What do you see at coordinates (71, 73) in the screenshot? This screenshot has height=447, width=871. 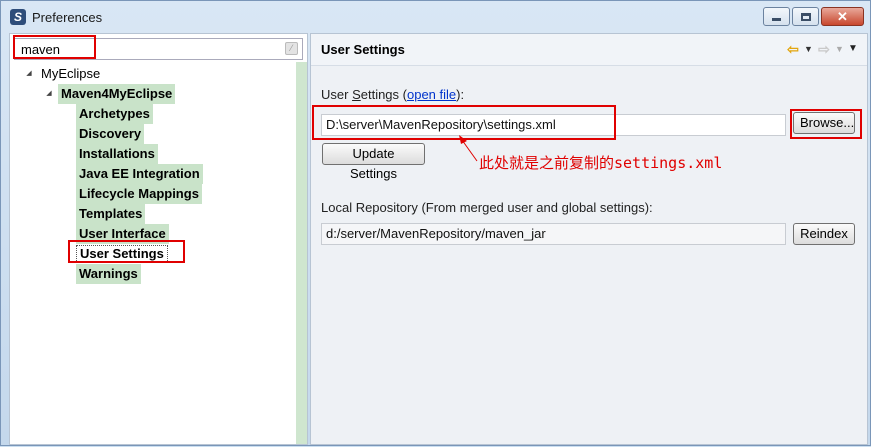 I see `tree-node-label: MyEclipse` at bounding box center [71, 73].